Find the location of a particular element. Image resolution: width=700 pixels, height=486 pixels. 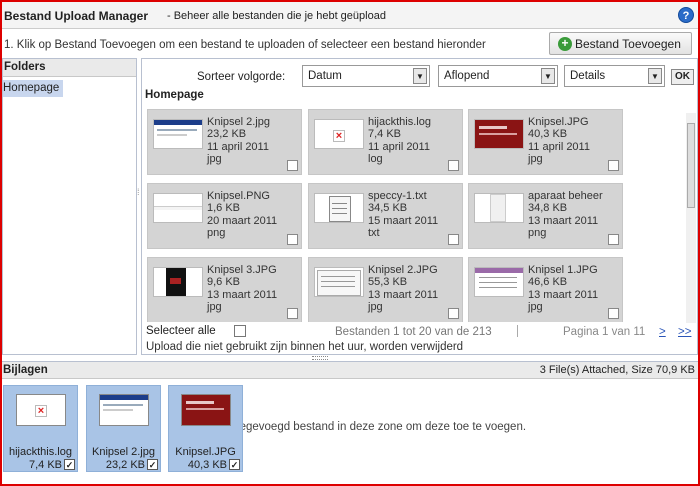

file-size: 23,2 KB is located at coordinates (227, 134).